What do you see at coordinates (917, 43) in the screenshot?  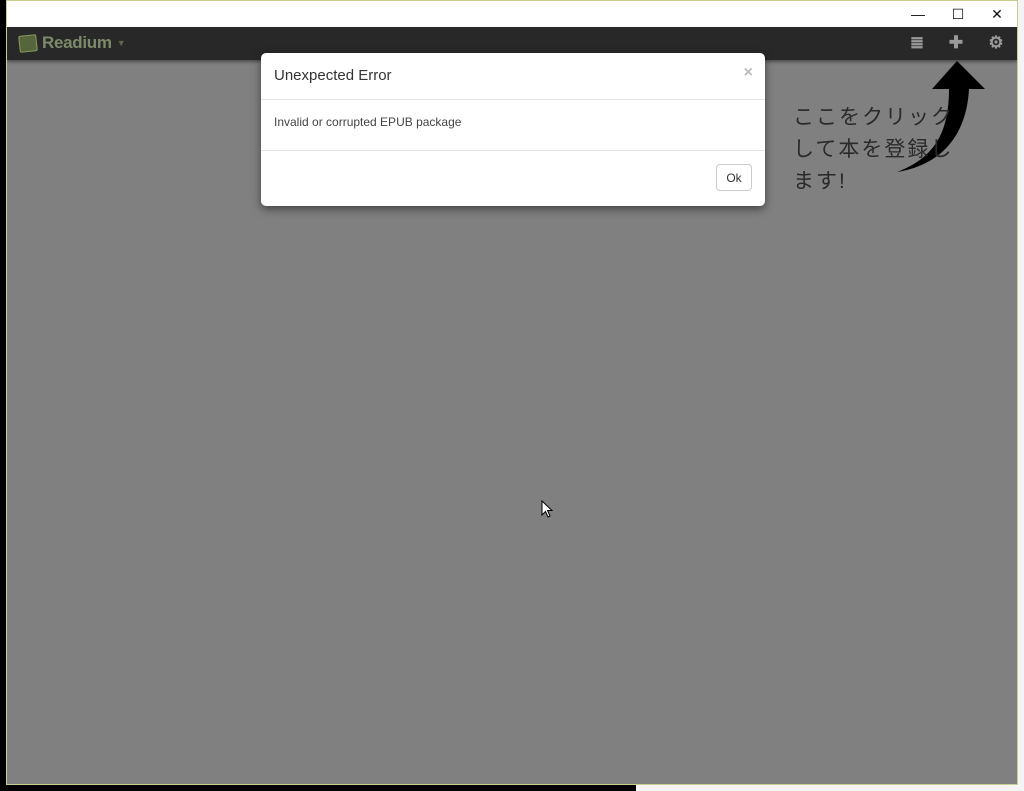 I see `list-view-icon: ≣` at bounding box center [917, 43].